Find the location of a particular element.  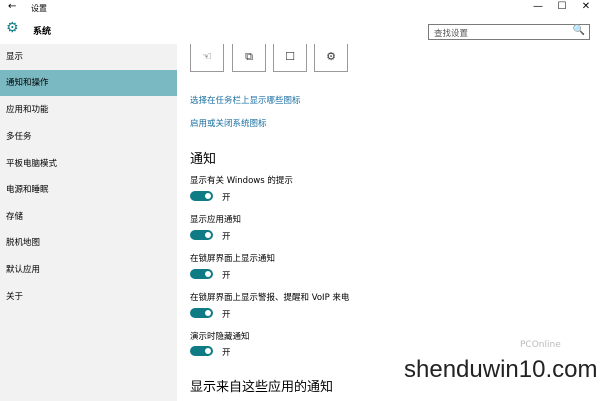

search-input: 查找设置 🔍 is located at coordinates (509, 32).